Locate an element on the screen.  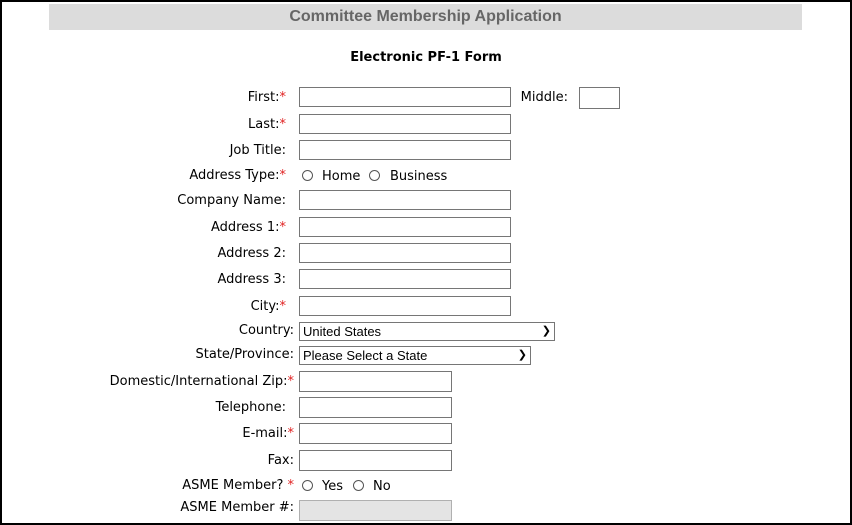
address3-input is located at coordinates (405, 279).